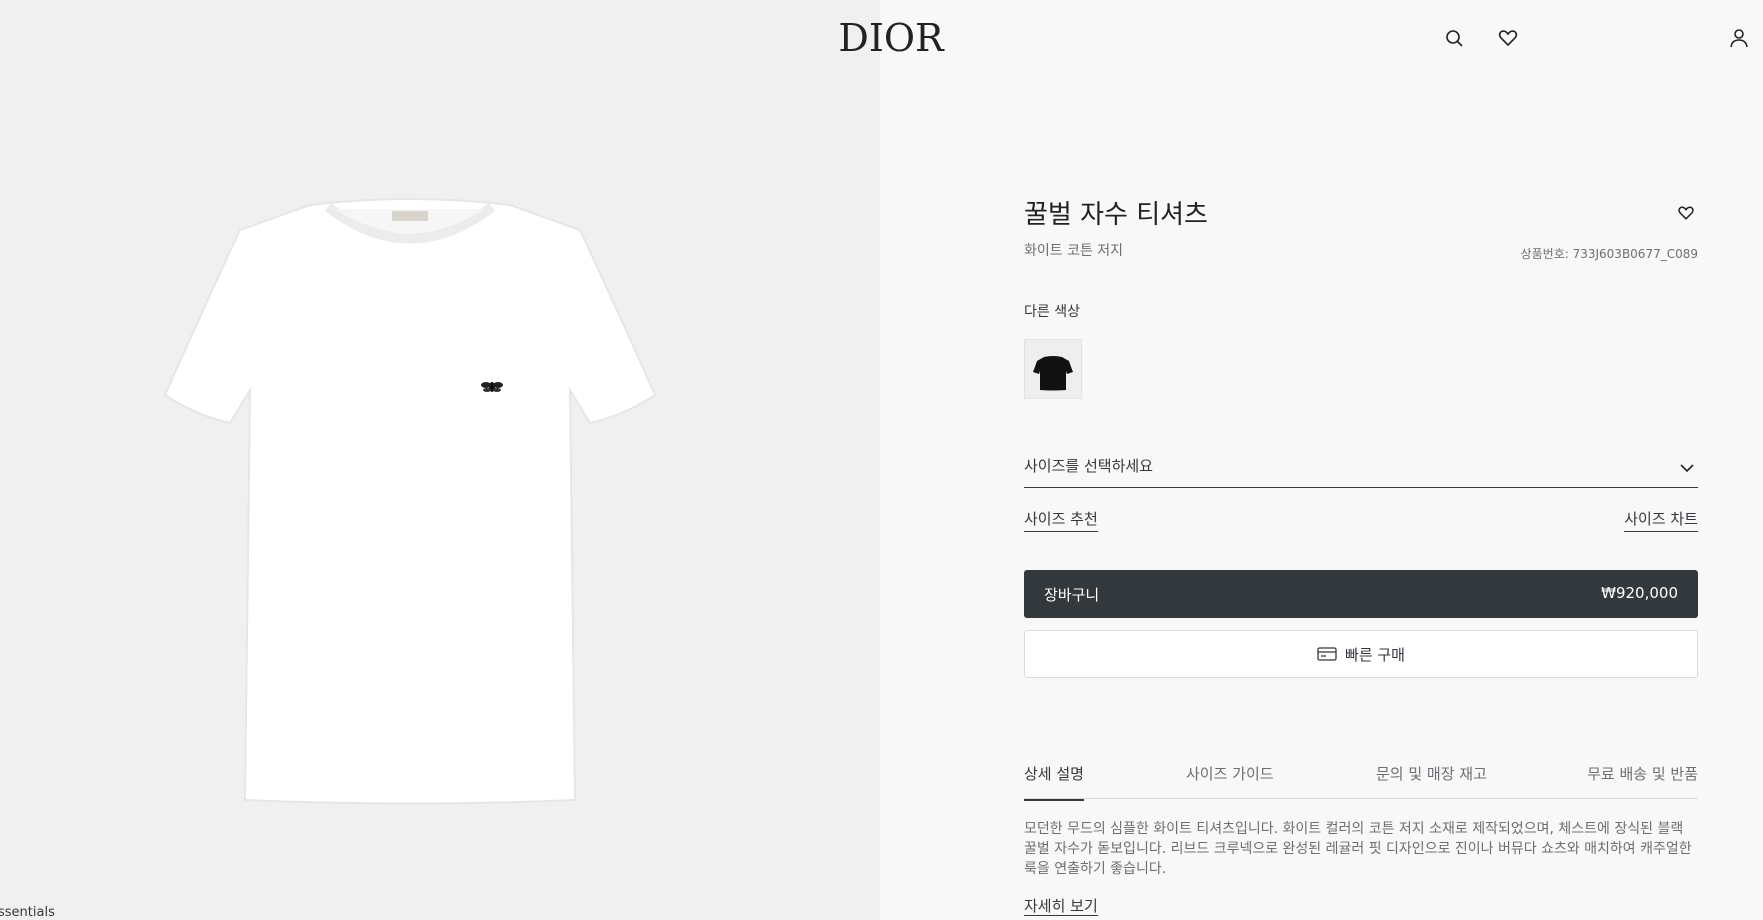  Describe the element at coordinates (1361, 594) in the screenshot. I see `add-to-cart-button: 장바구니 ₩920,000` at that location.